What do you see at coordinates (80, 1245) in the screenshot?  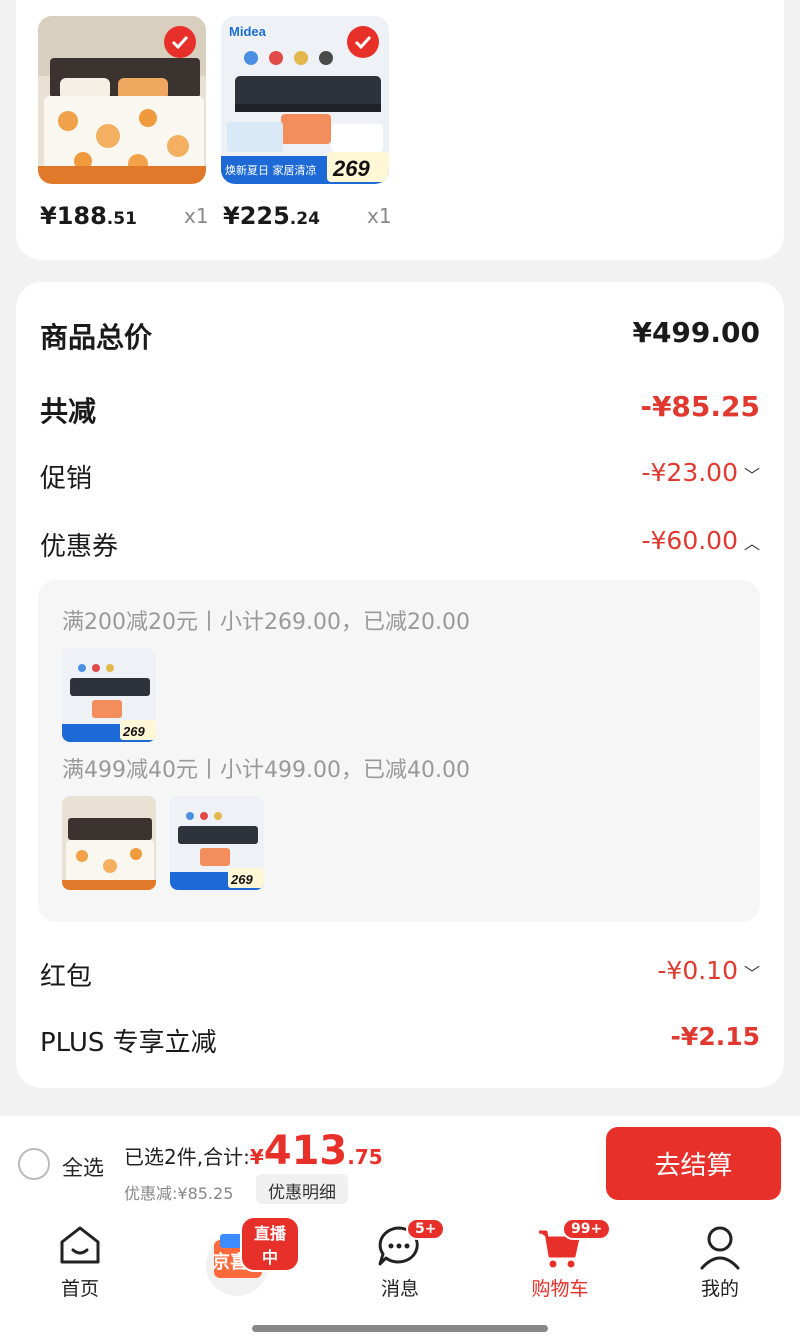 I see `home-icon` at bounding box center [80, 1245].